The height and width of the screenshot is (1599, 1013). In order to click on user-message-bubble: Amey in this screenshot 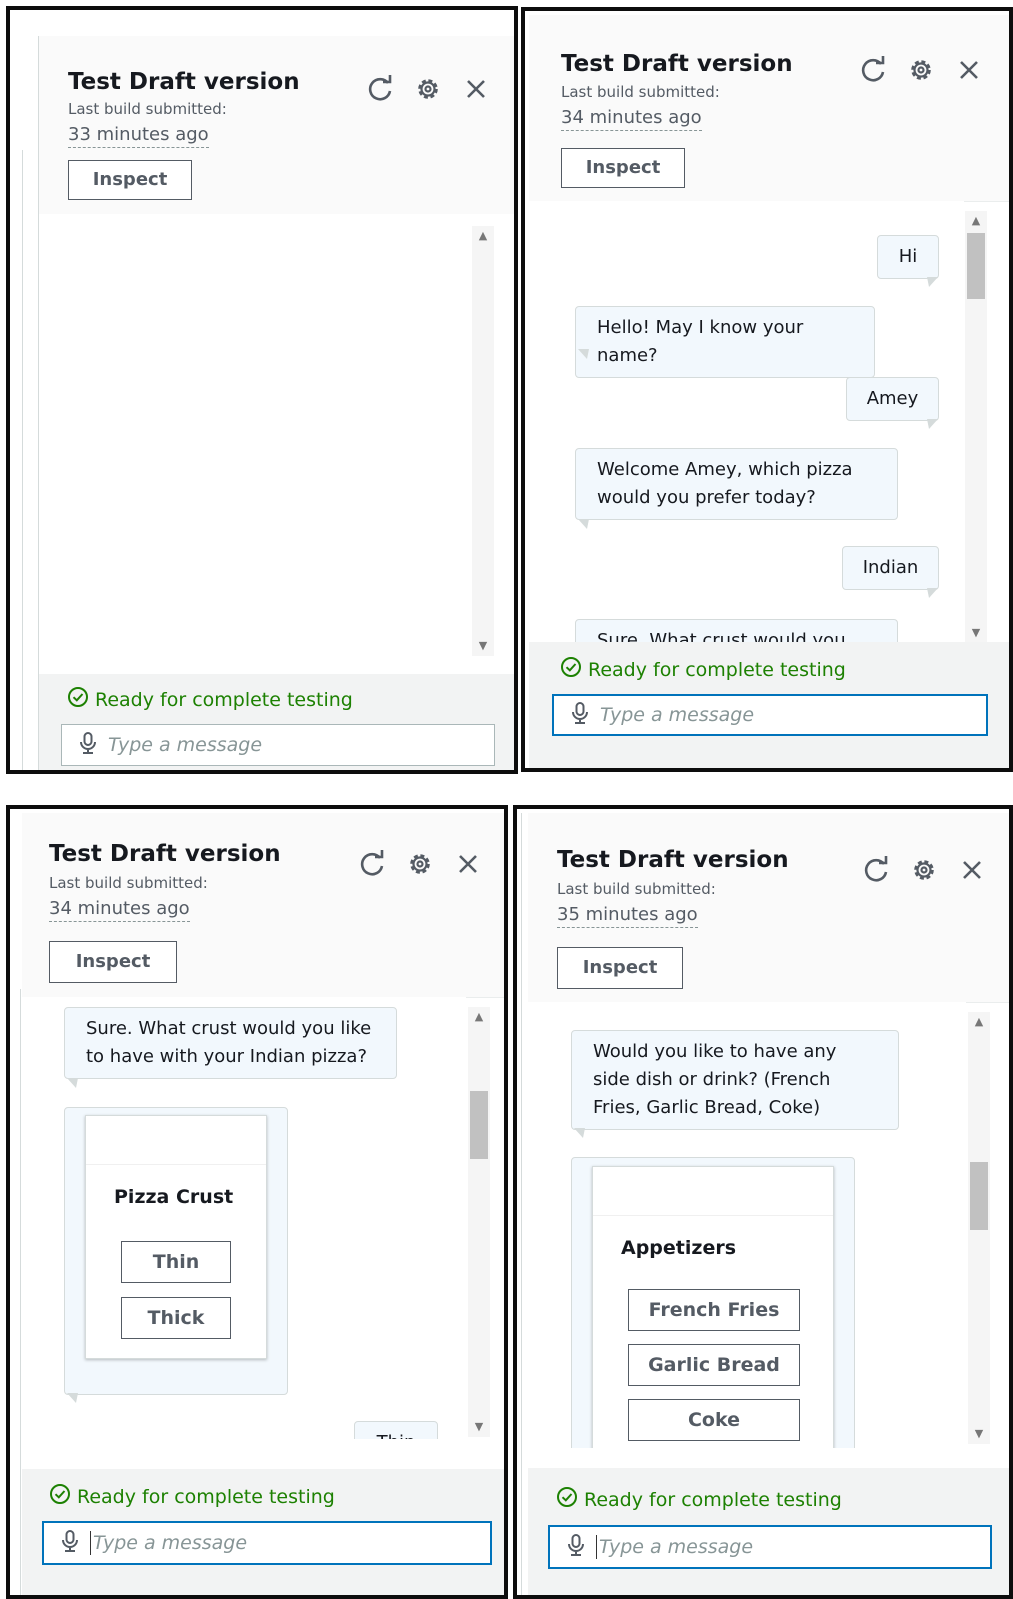, I will do `click(892, 399)`.